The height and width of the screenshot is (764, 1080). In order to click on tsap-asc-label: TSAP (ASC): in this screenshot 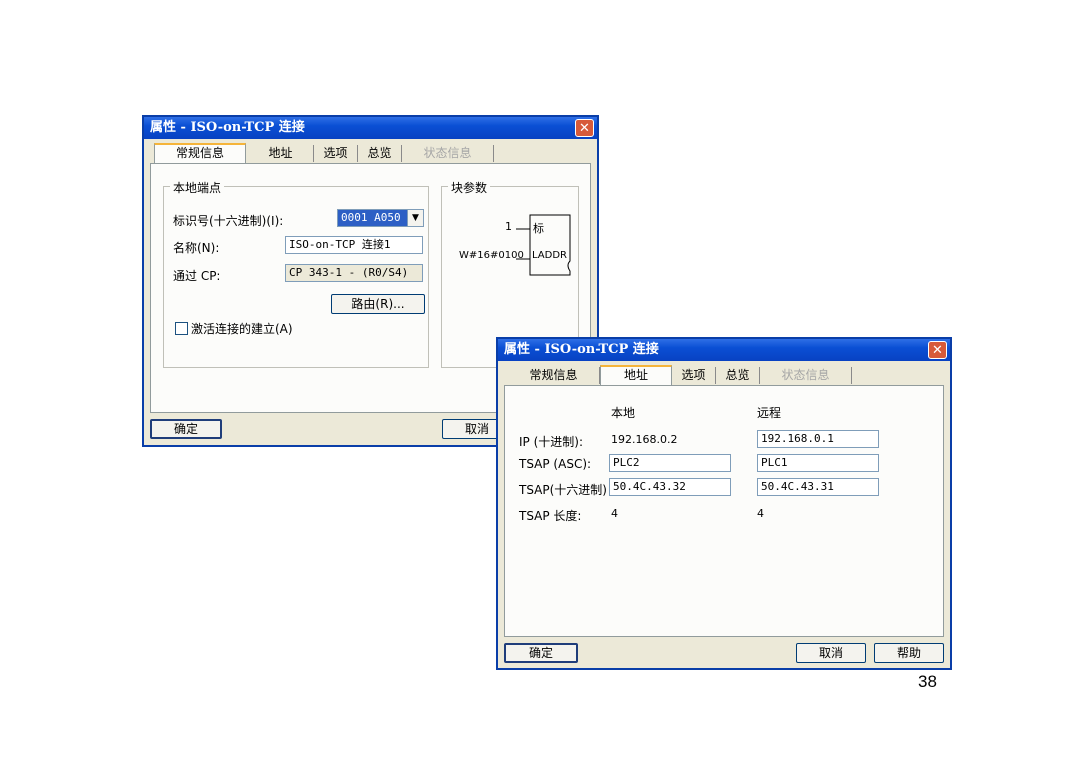, I will do `click(555, 464)`.